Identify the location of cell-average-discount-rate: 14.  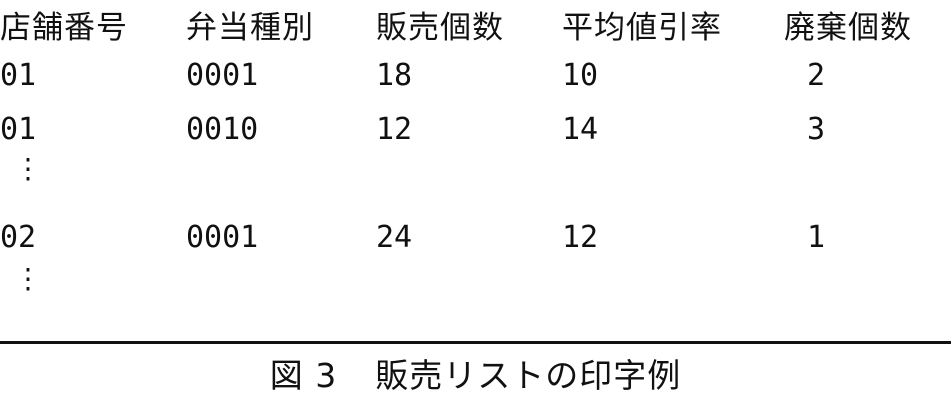
(580, 129).